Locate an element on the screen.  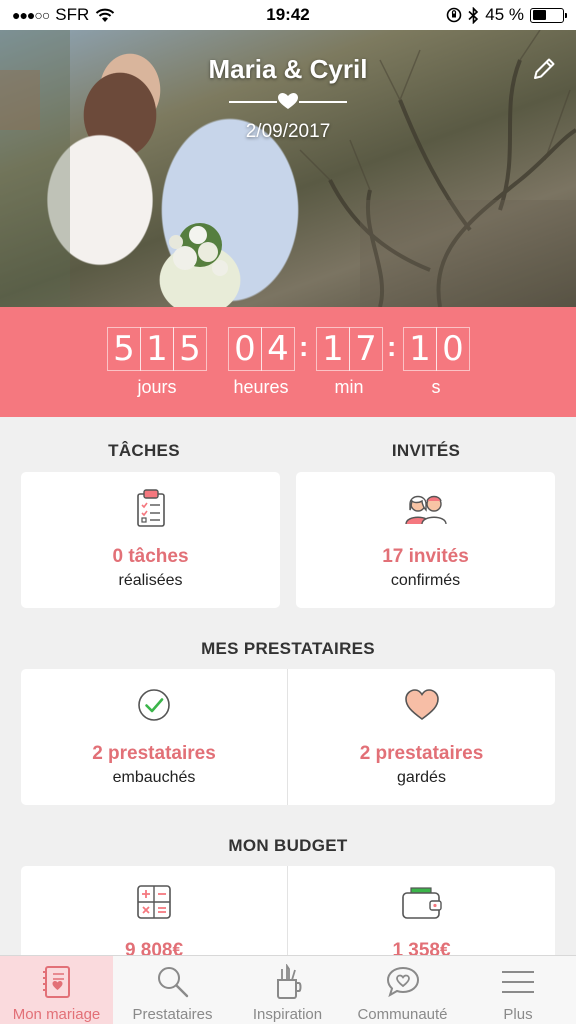
tasks-count: 0 tâches is located at coordinates (150, 556).